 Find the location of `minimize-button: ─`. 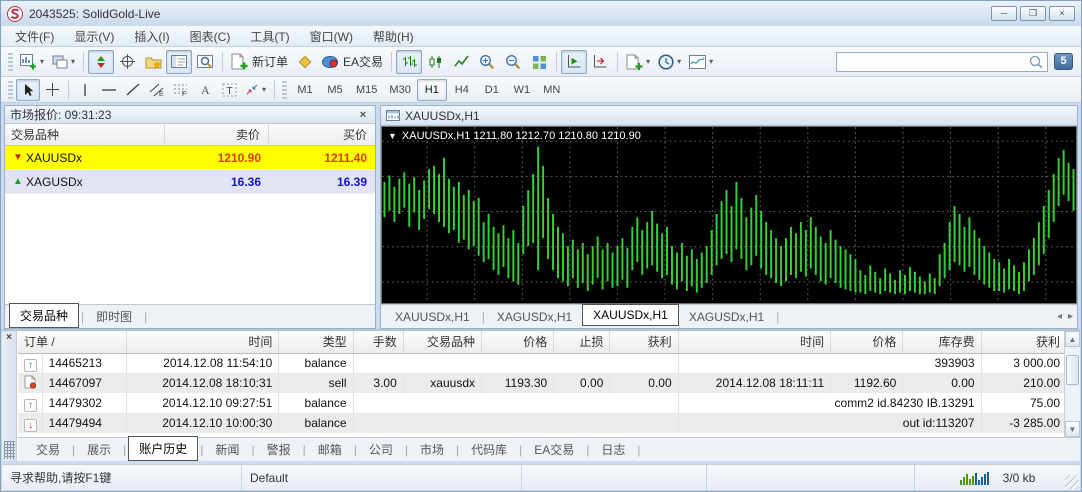

minimize-button: ─ is located at coordinates (1004, 13).